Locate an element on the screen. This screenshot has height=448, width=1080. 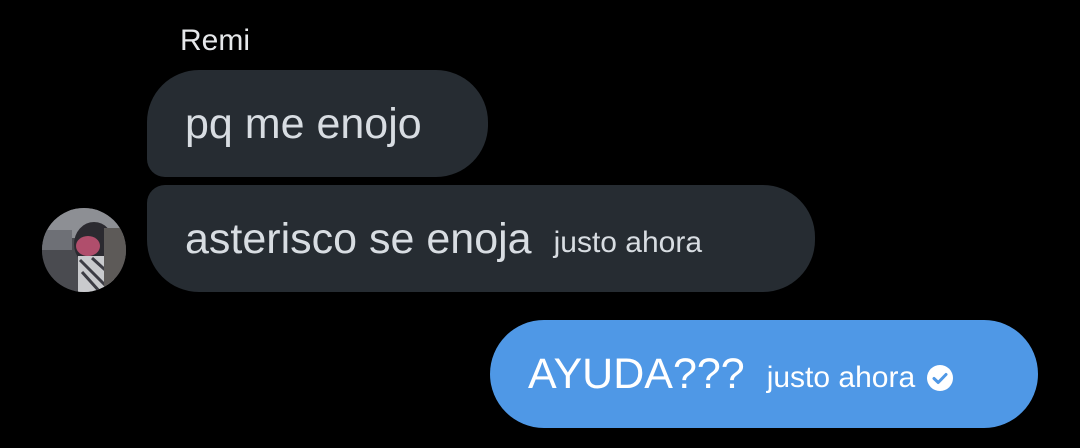
message-bubble-incoming: asterisco se enoja justo ahora is located at coordinates (481, 238).